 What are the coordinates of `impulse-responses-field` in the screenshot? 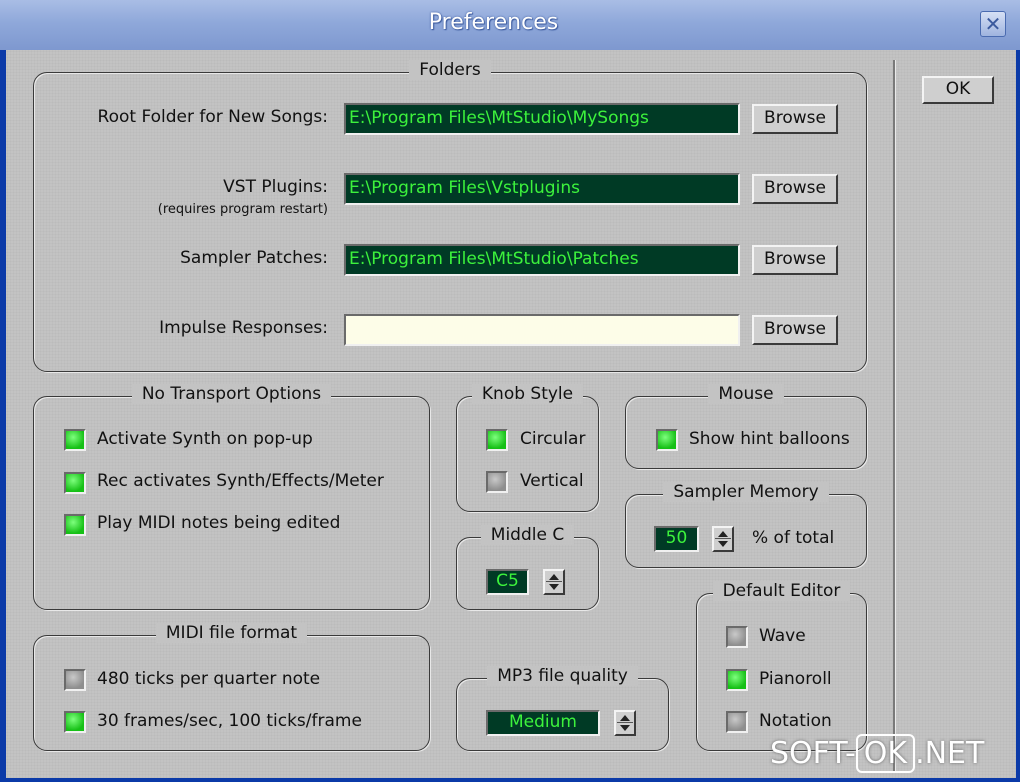 It's located at (542, 330).